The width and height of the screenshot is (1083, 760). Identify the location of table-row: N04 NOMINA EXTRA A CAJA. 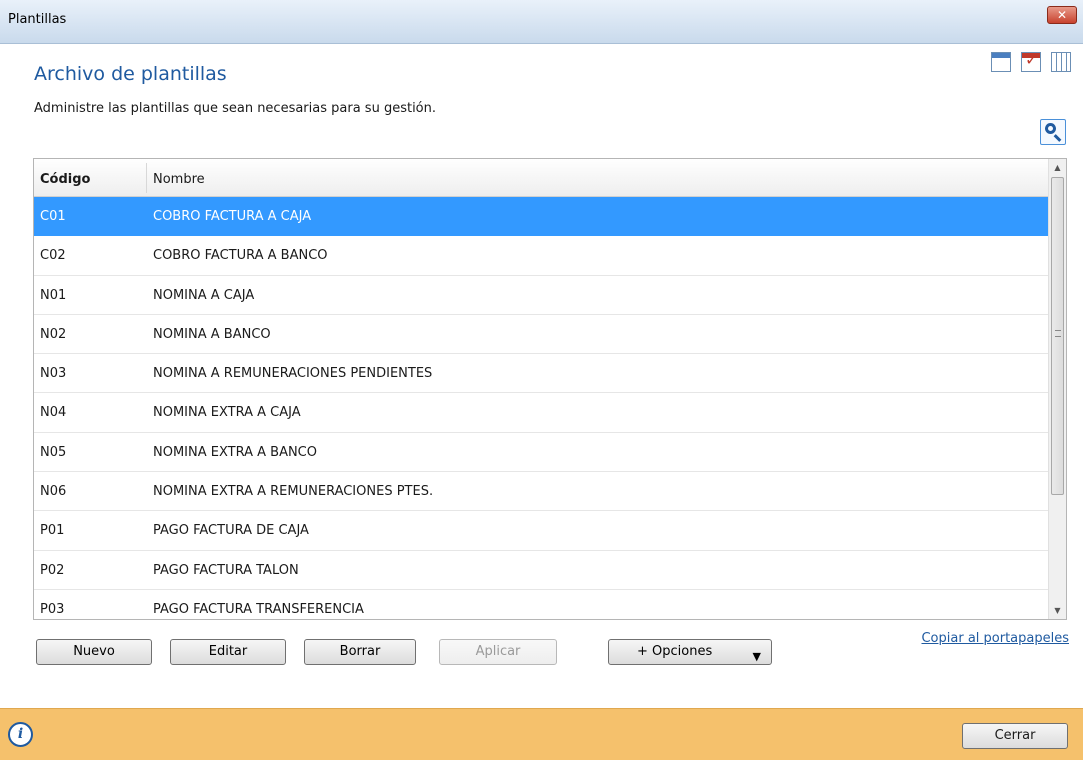
(541, 413).